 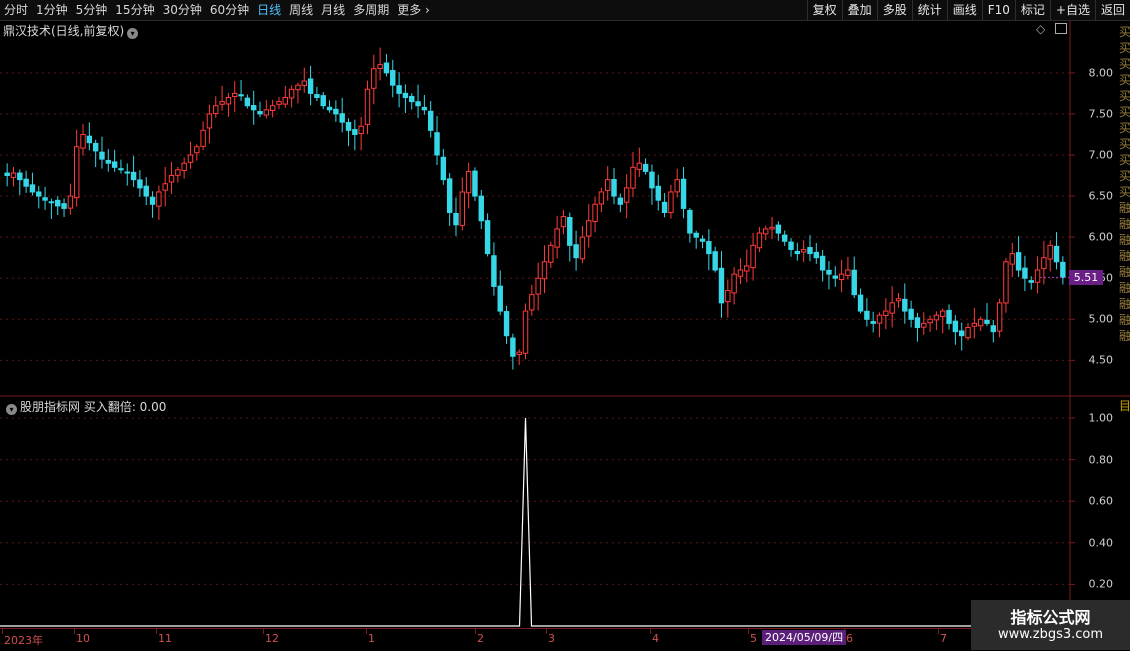 I want to click on side-info-strip: 买买买买买买买买买买买融融融融融融融融融, so click(x=1124, y=209).